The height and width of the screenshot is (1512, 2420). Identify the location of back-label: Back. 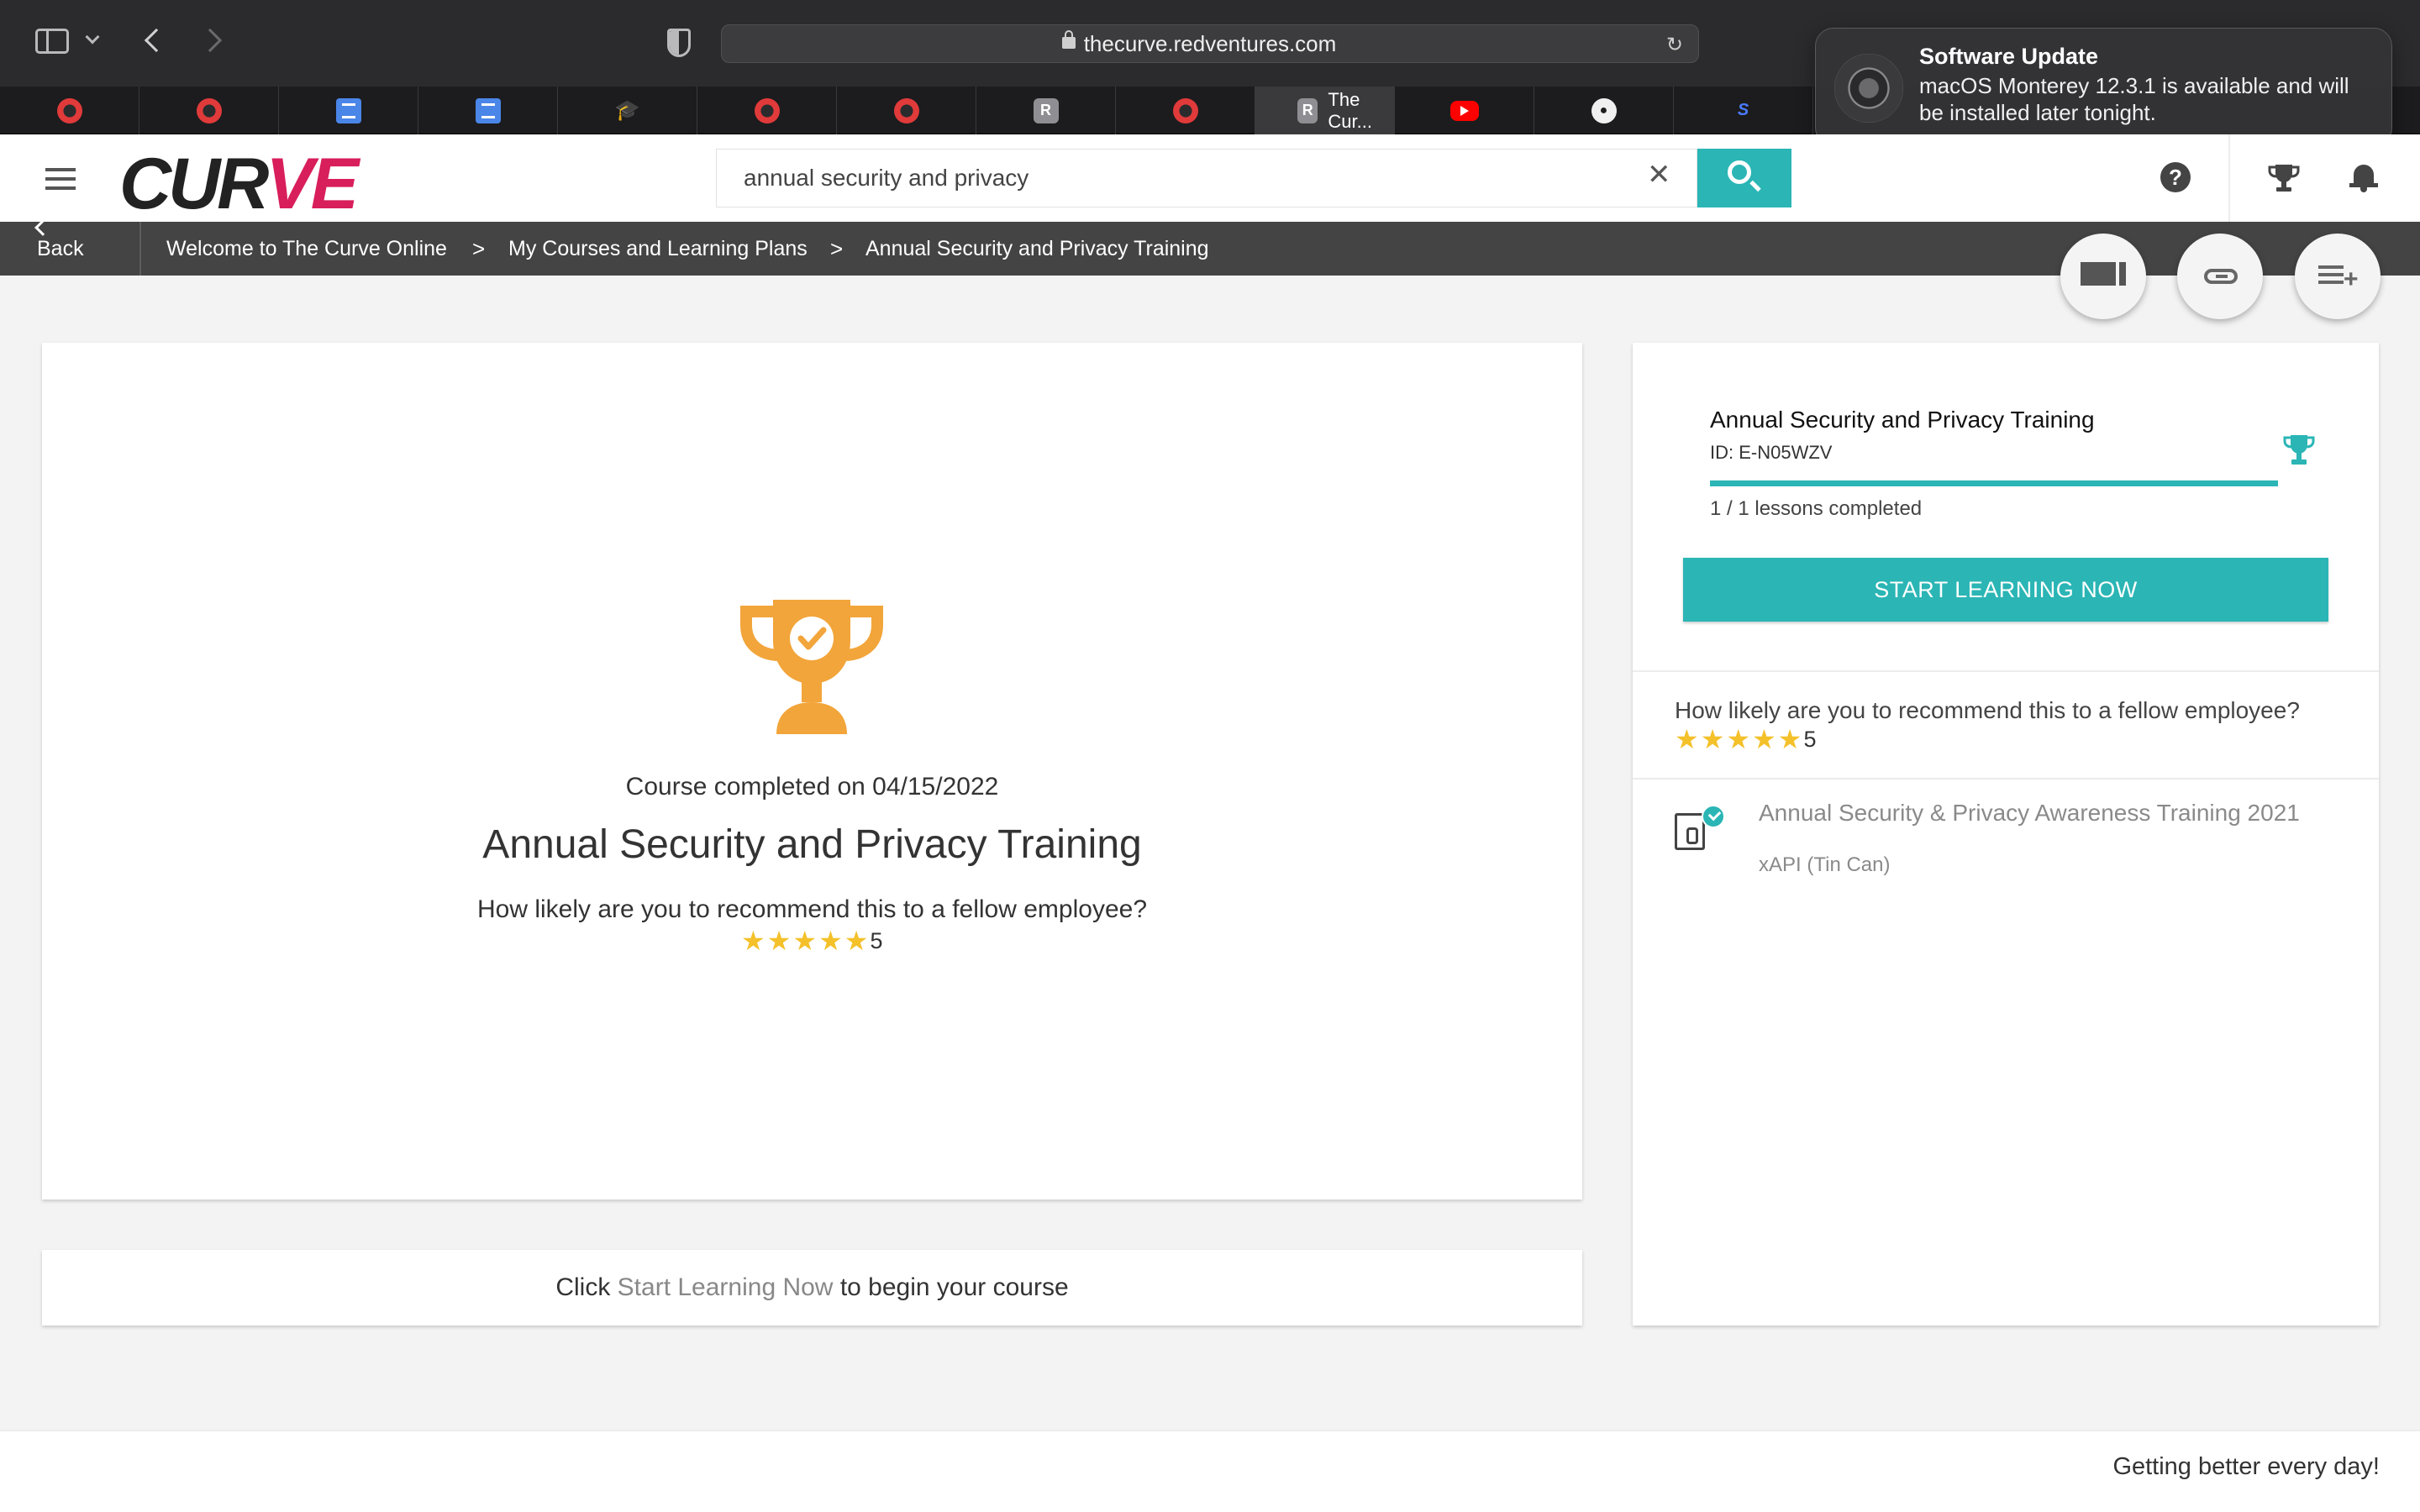
(60, 248).